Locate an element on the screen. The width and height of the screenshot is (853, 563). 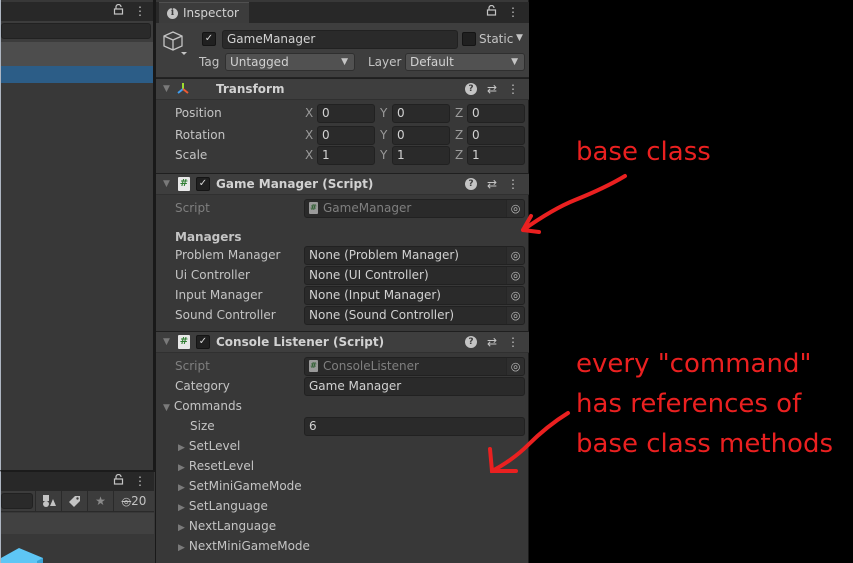
command-item: ▶ ResetLevel is located at coordinates (216, 466).